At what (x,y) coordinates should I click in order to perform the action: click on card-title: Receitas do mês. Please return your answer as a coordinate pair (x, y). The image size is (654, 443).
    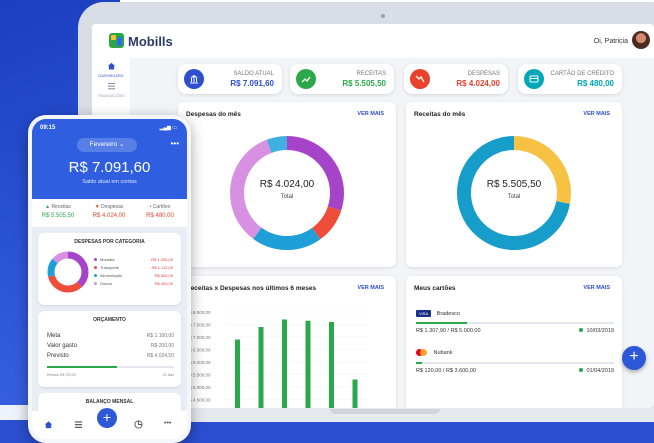
    Looking at the image, I should click on (440, 114).